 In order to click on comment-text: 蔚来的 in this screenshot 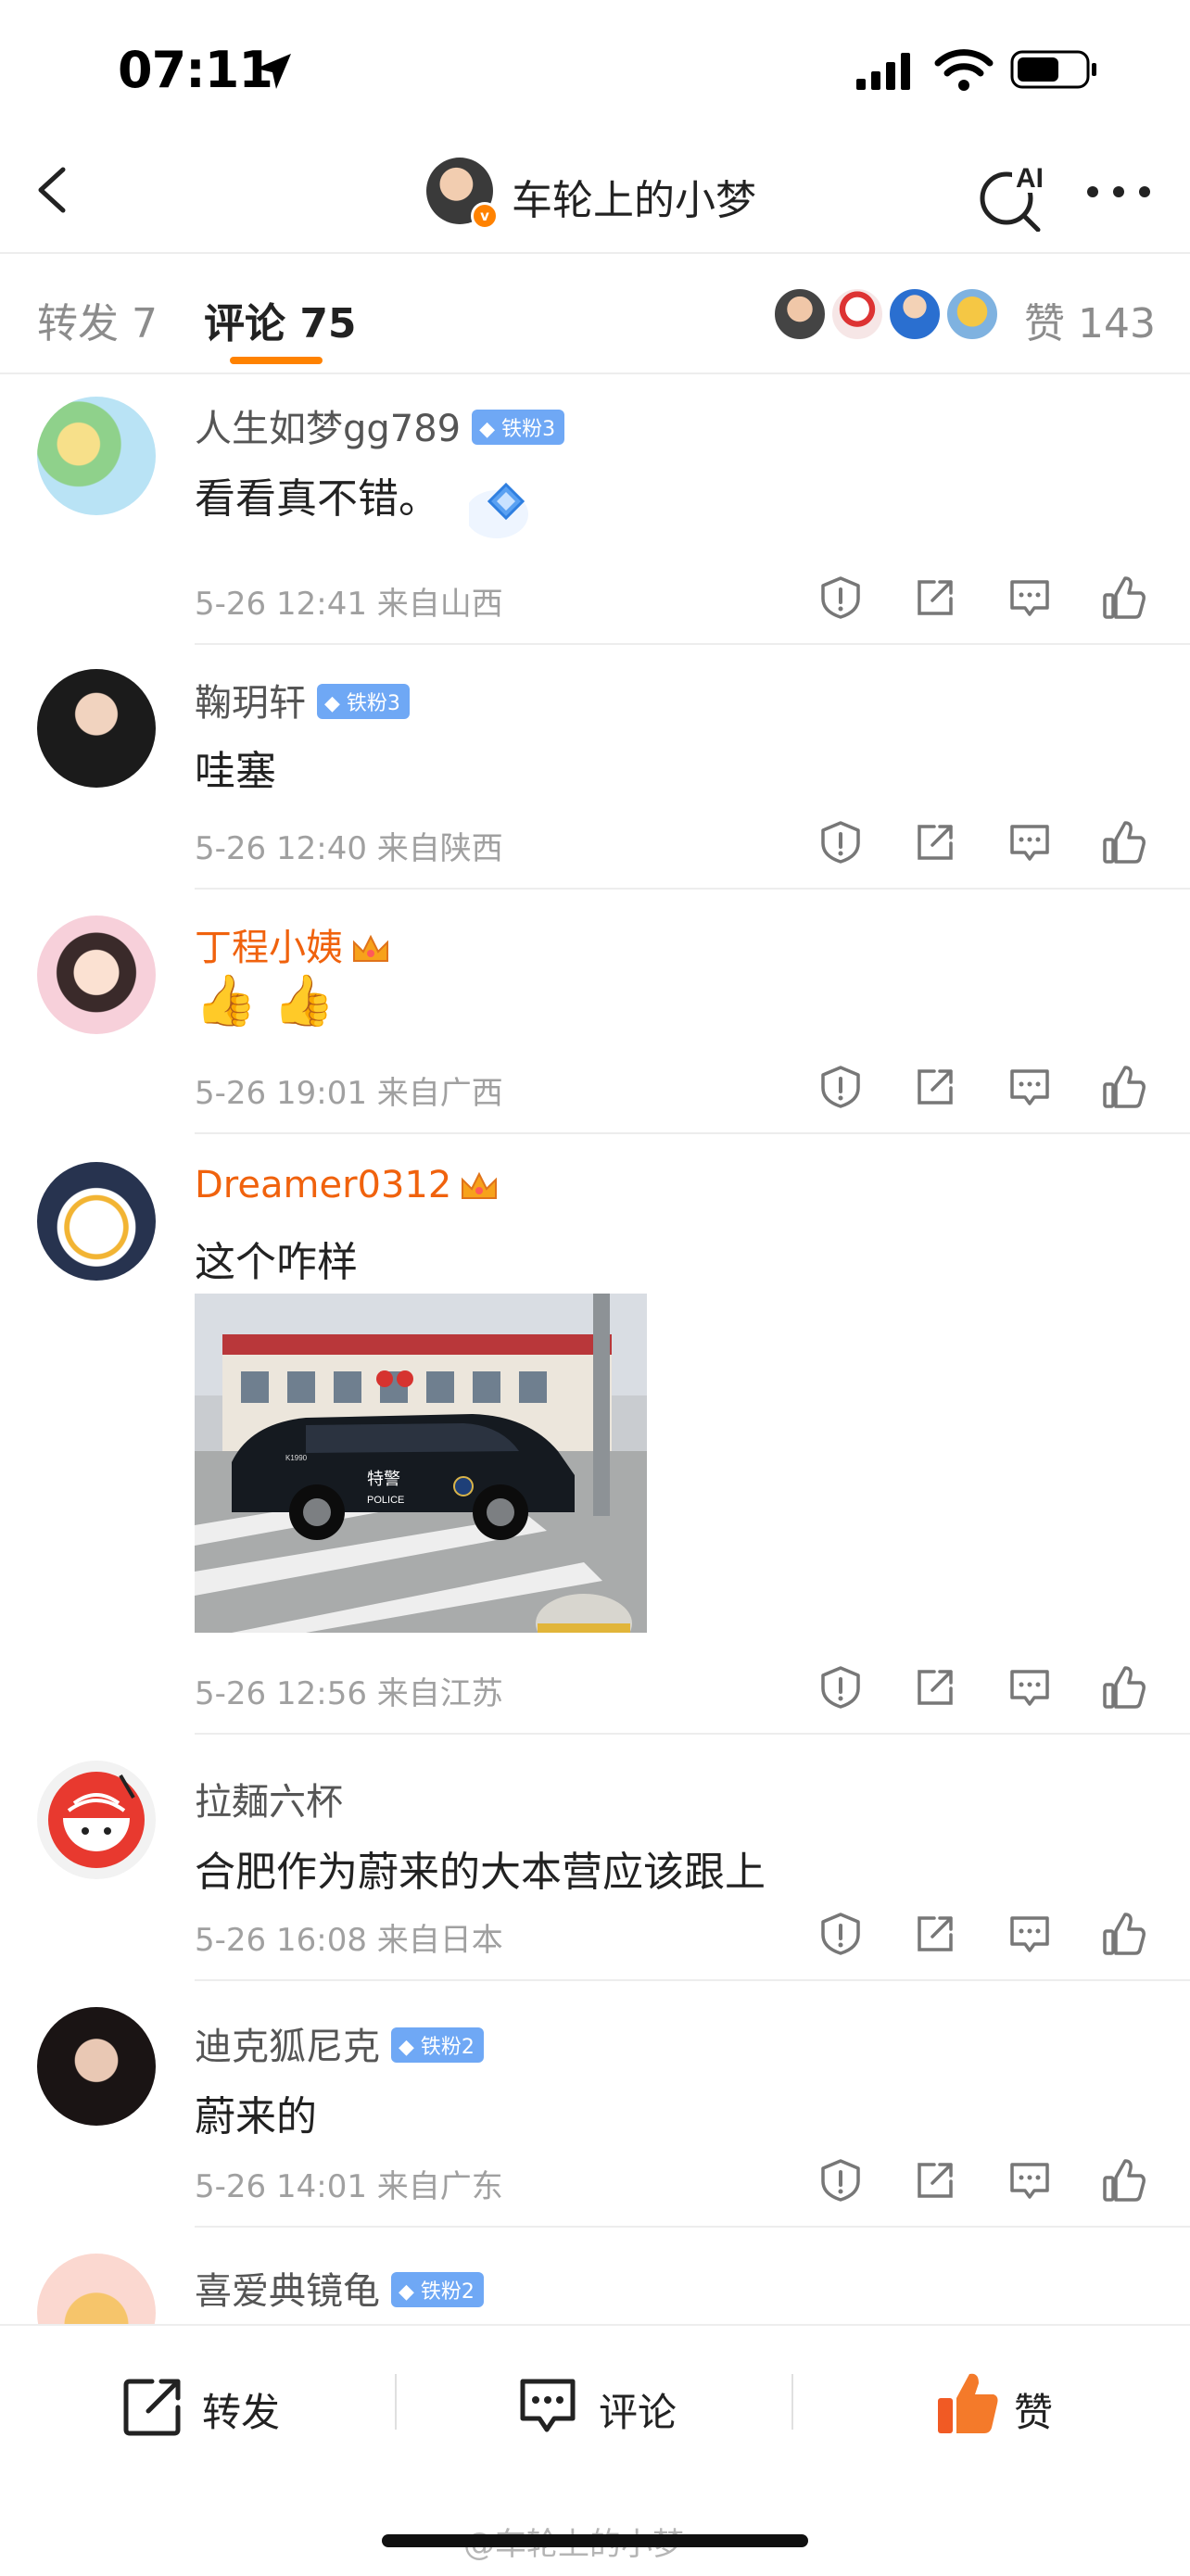, I will do `click(256, 2116)`.